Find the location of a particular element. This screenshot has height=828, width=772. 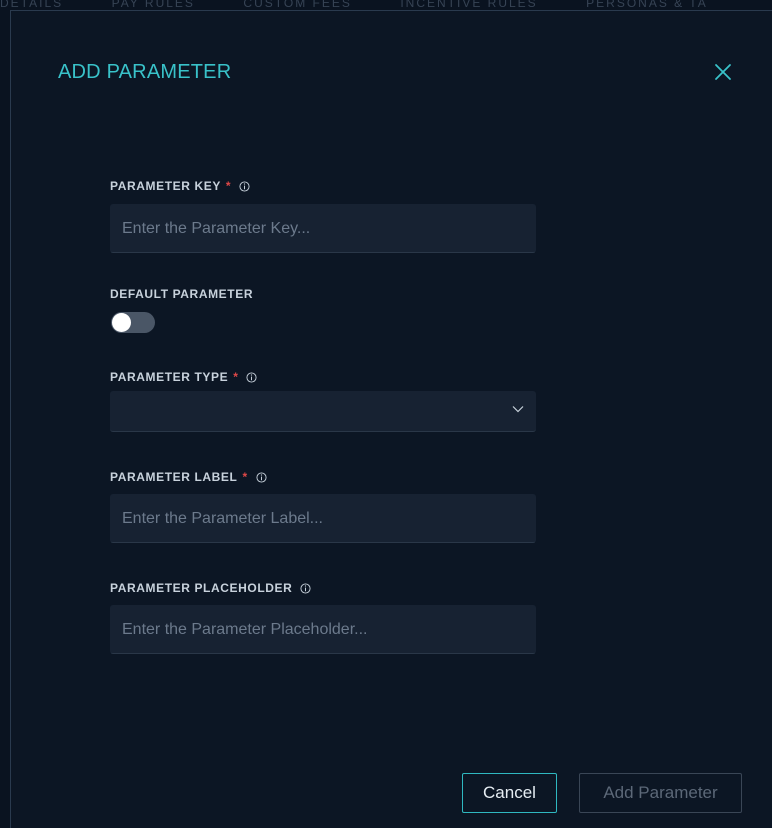

cancel-button: Cancel is located at coordinates (509, 793).